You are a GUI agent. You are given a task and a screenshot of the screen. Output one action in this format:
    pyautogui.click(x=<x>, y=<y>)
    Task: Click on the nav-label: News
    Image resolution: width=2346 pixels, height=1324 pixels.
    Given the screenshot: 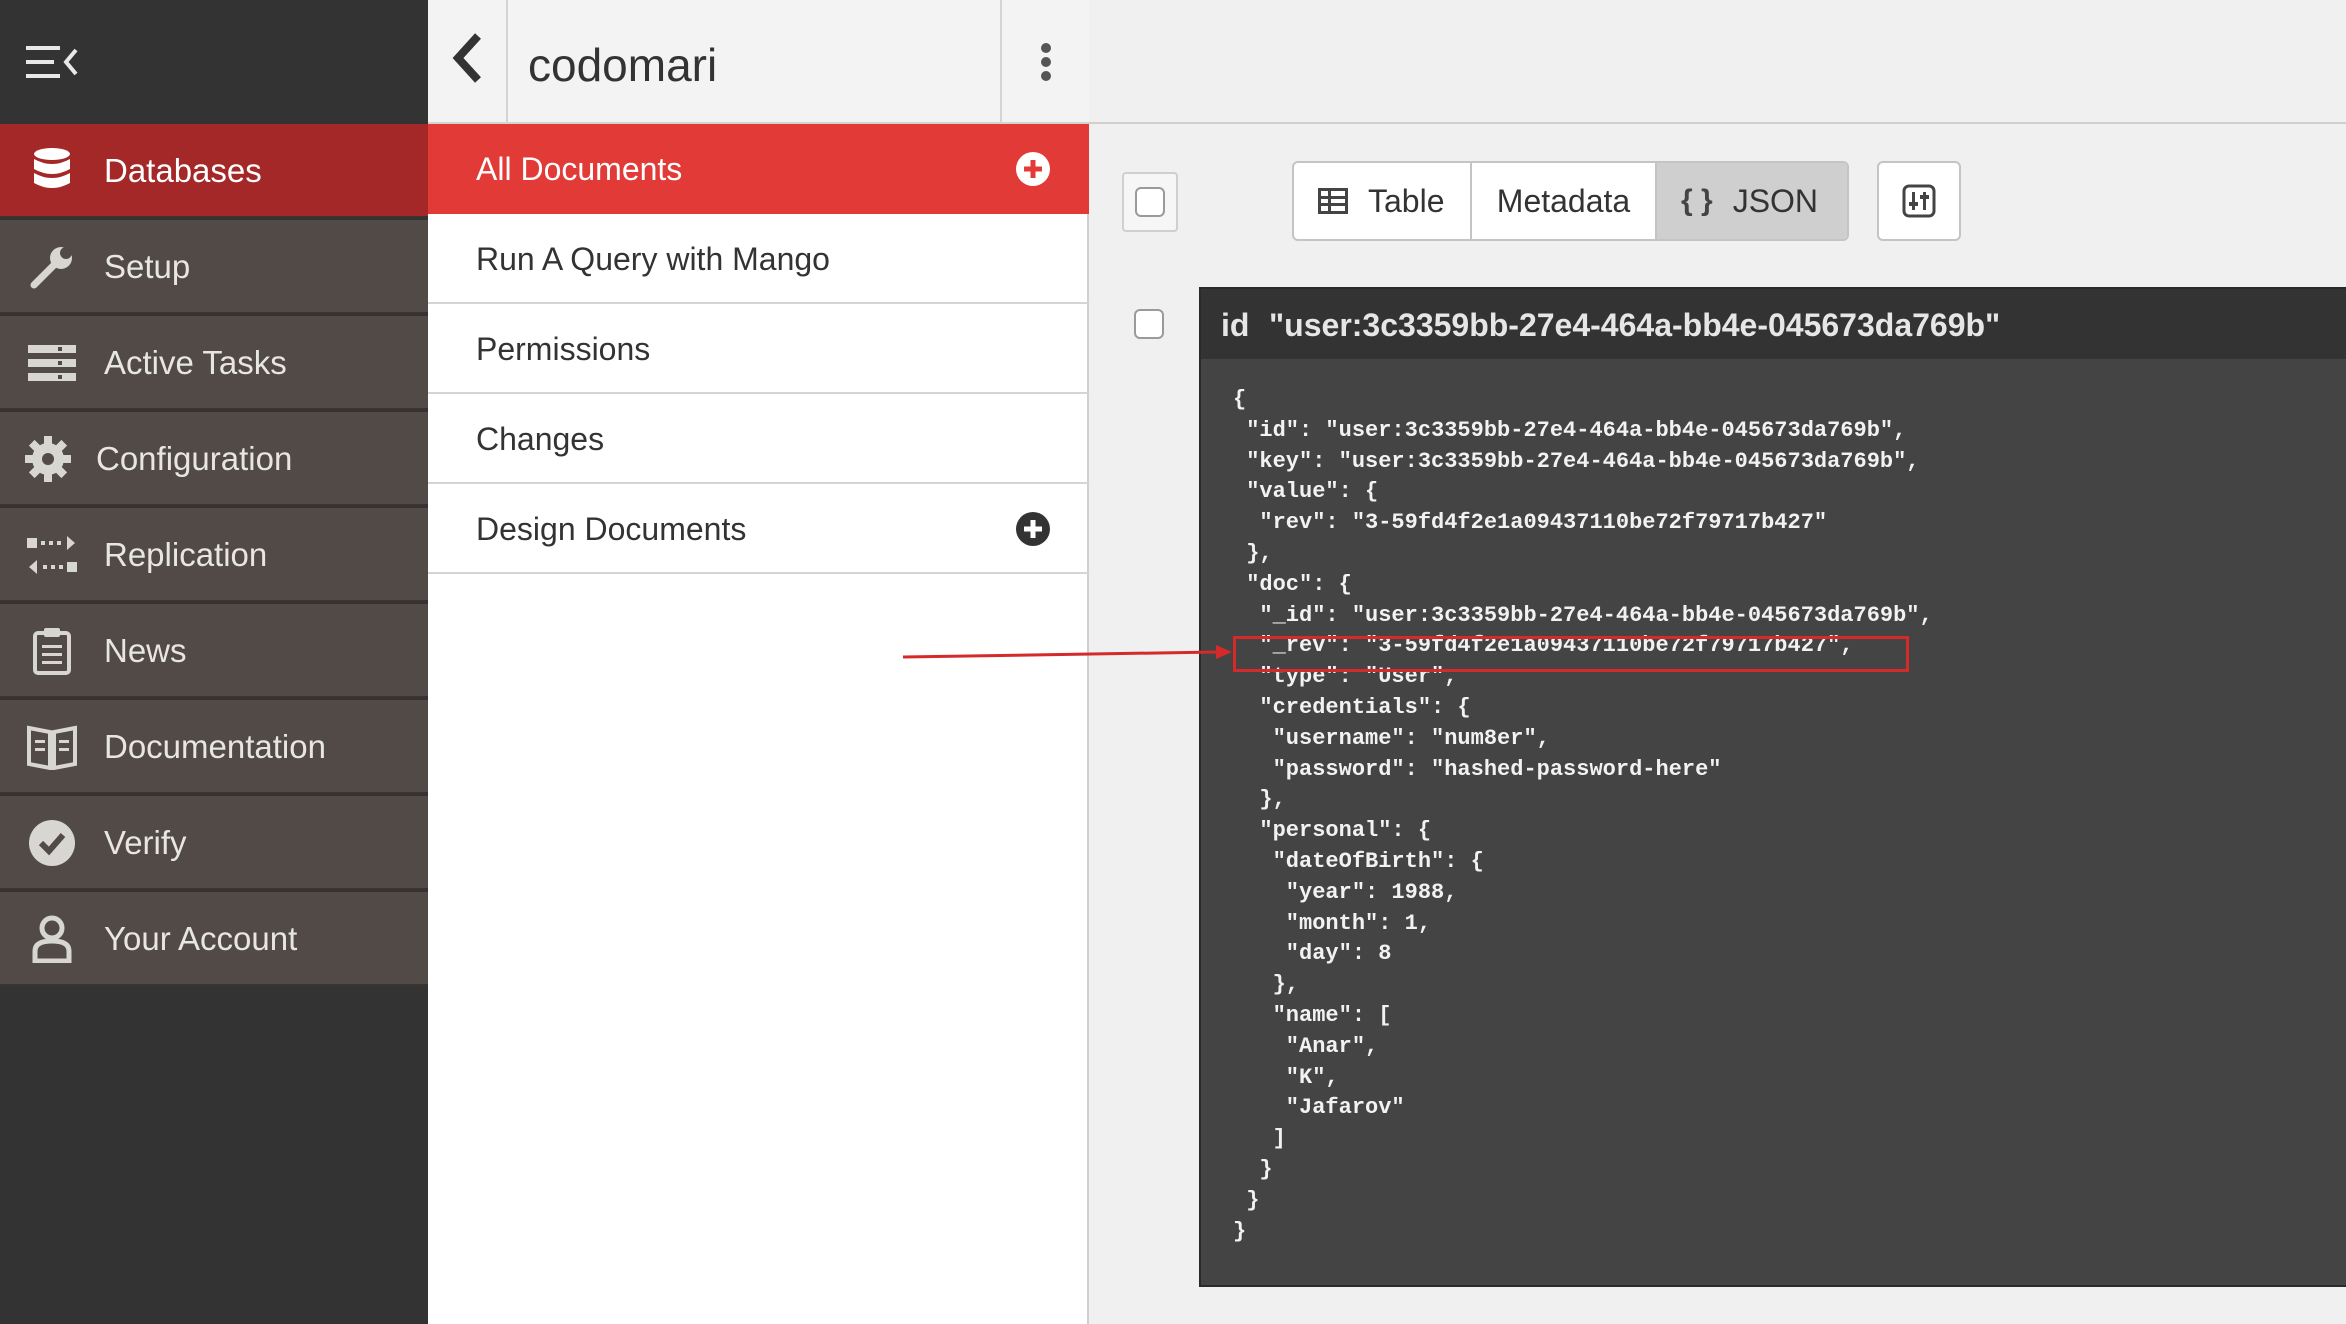 What is the action you would take?
    pyautogui.click(x=145, y=650)
    